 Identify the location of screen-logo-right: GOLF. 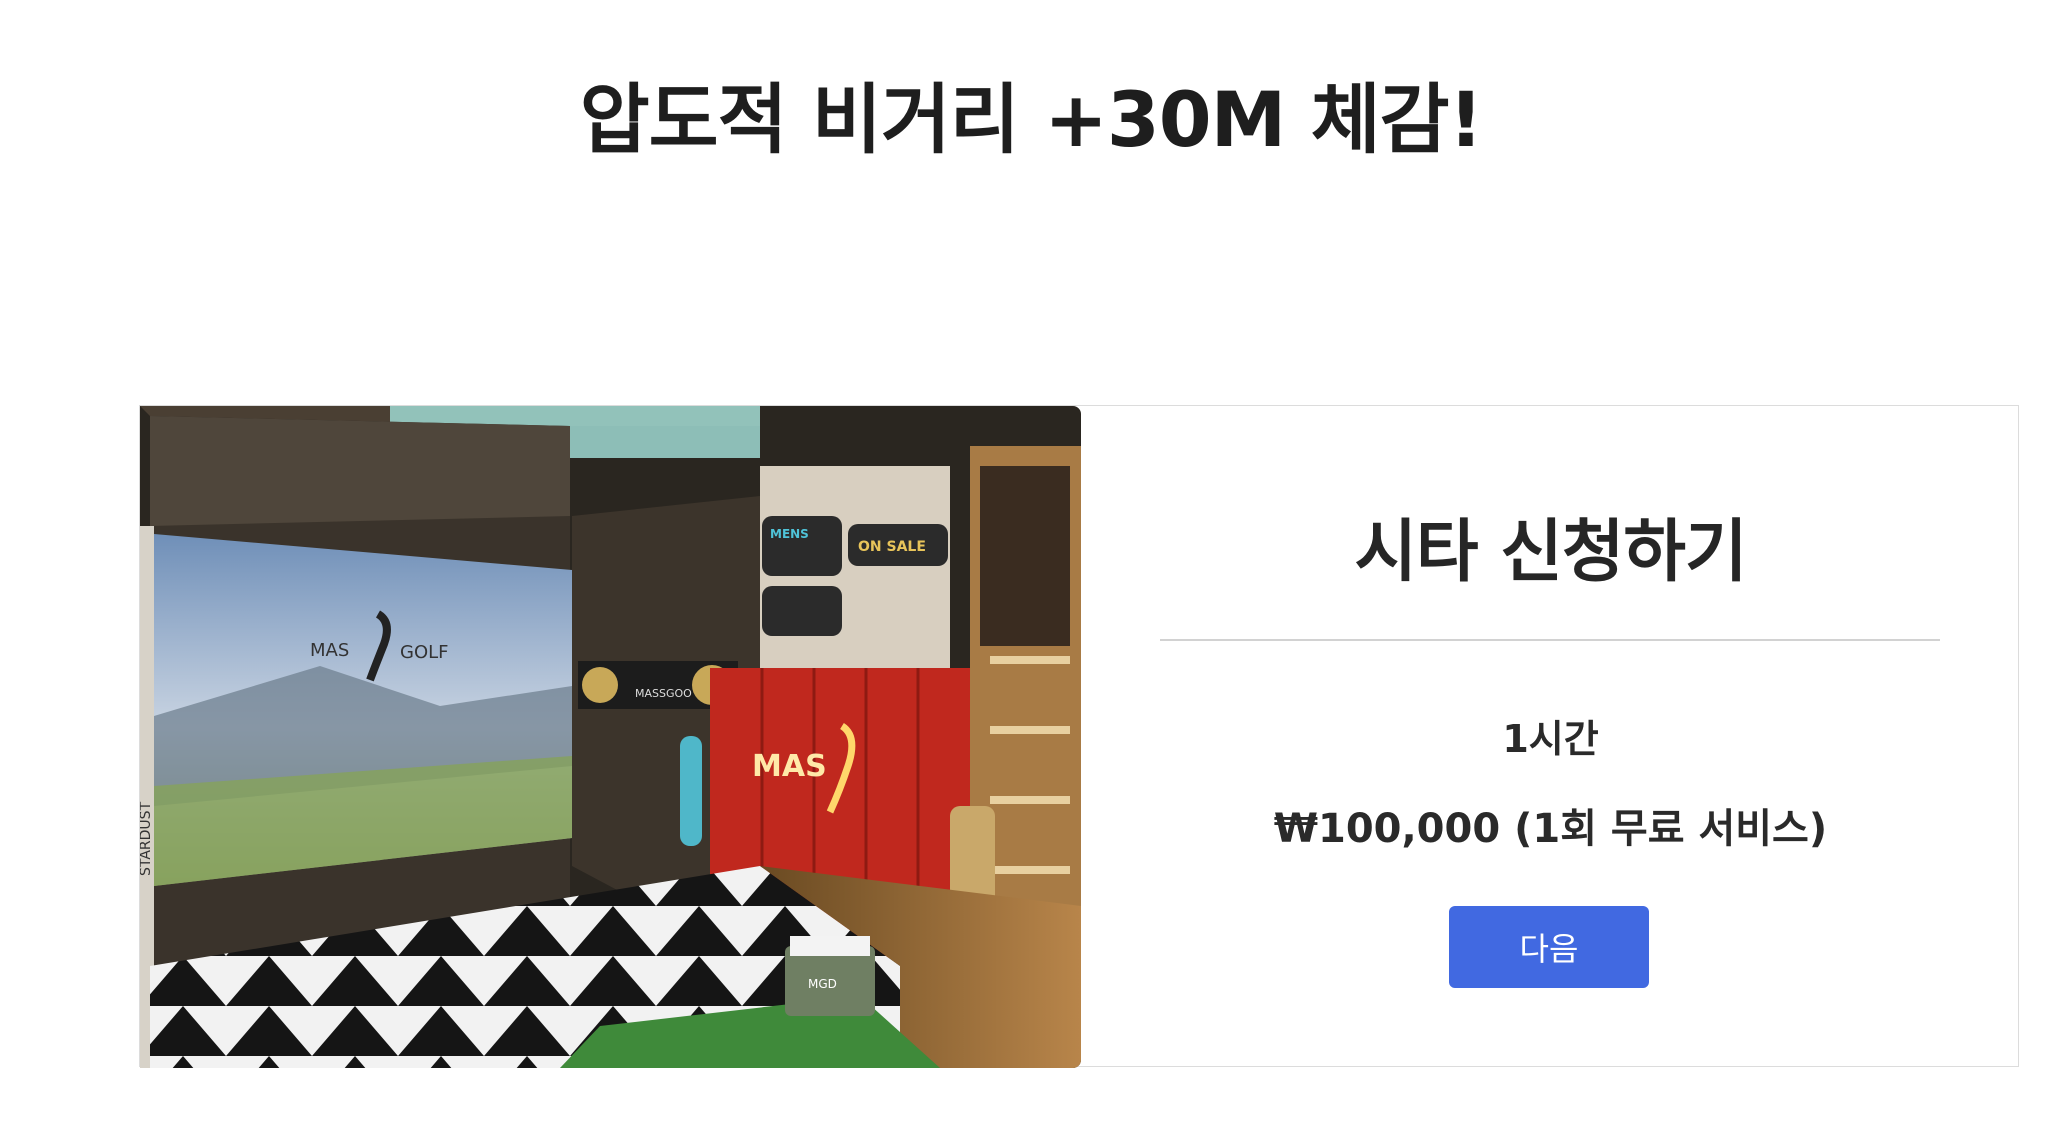
(424, 652).